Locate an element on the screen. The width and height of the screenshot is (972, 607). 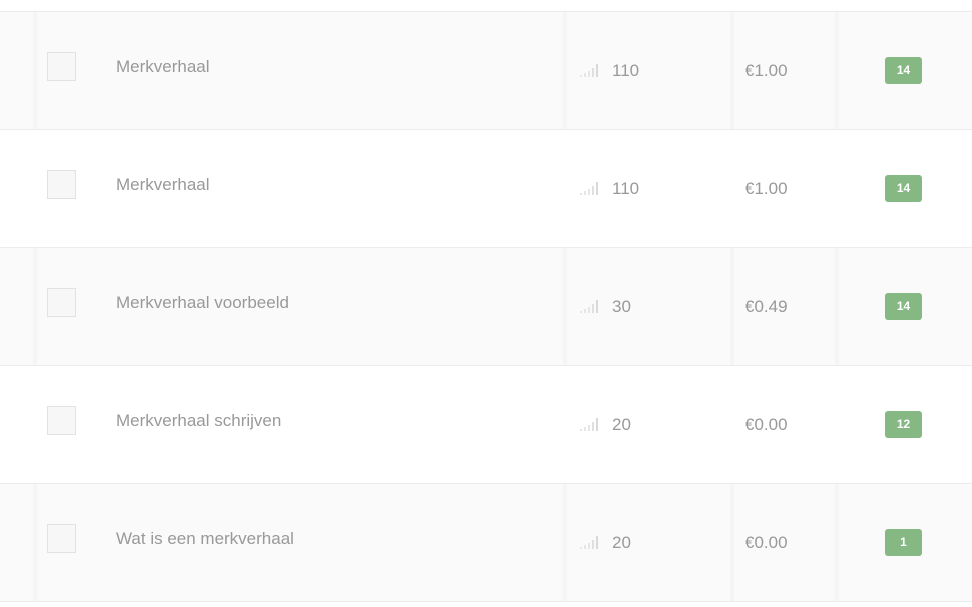
keyword-text: Merkverhaal schrijven is located at coordinates (198, 421).